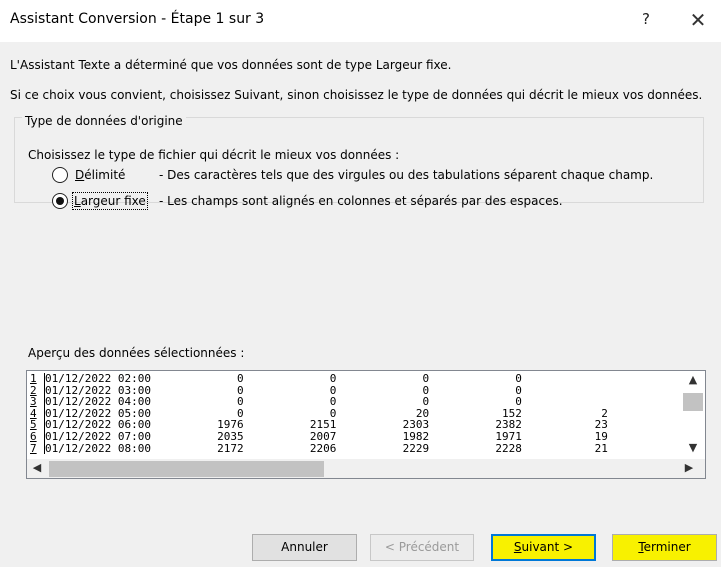 Image resolution: width=721 pixels, height=567 pixels. Describe the element at coordinates (664, 547) in the screenshot. I see `finish-button: Terminer` at that location.